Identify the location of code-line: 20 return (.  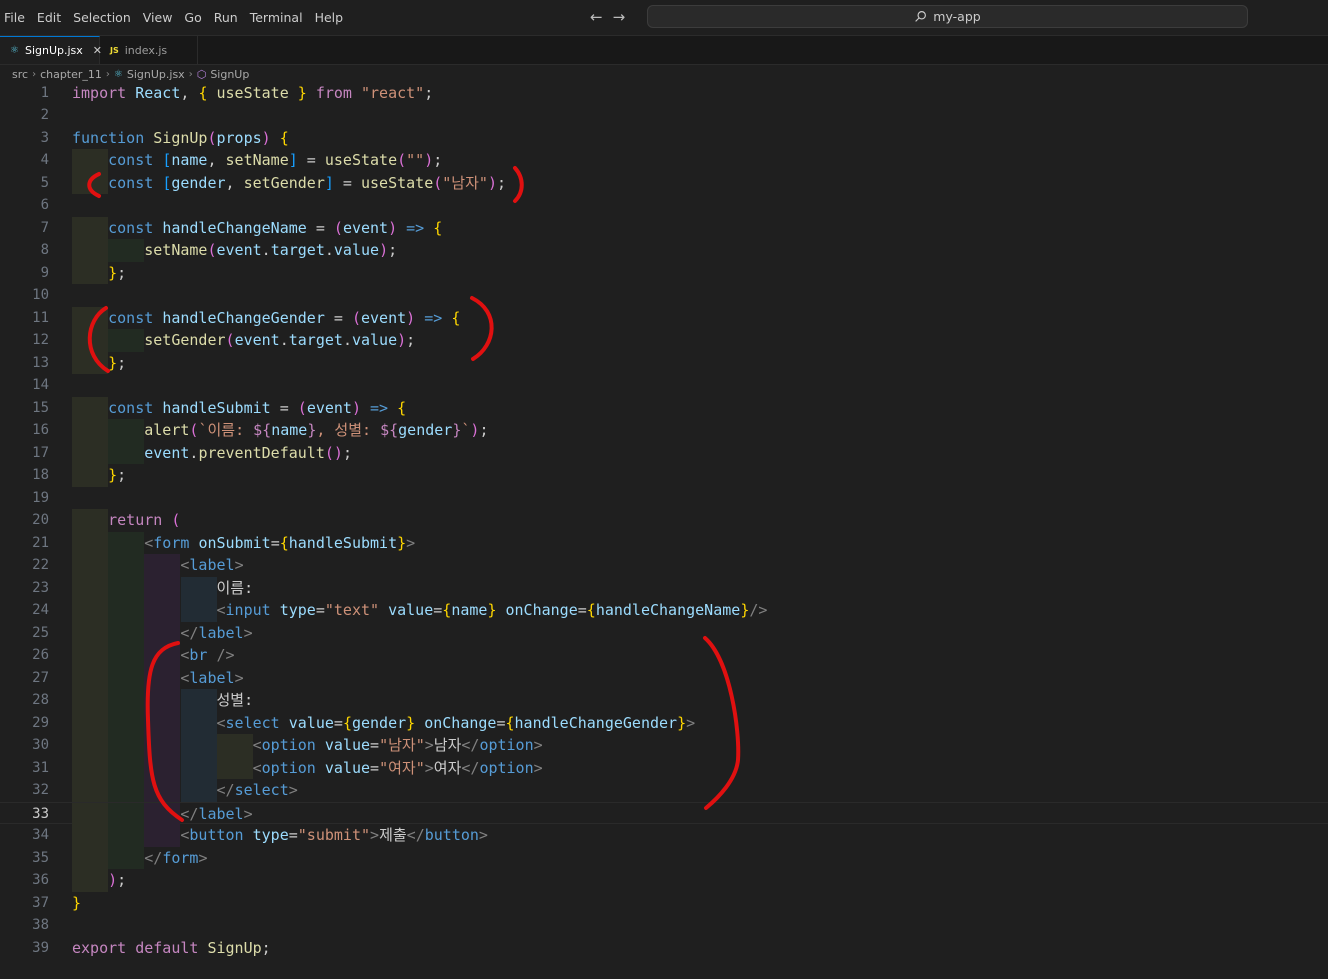
(664, 520).